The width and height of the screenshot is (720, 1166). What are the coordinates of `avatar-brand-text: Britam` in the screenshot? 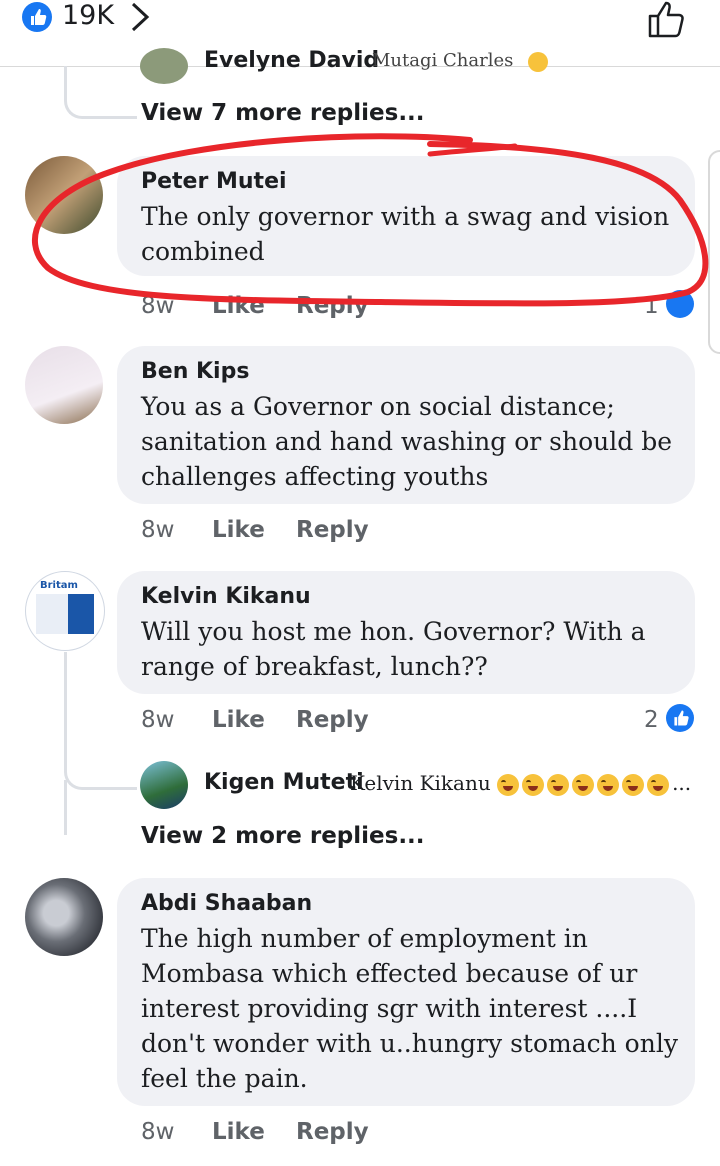 It's located at (59, 585).